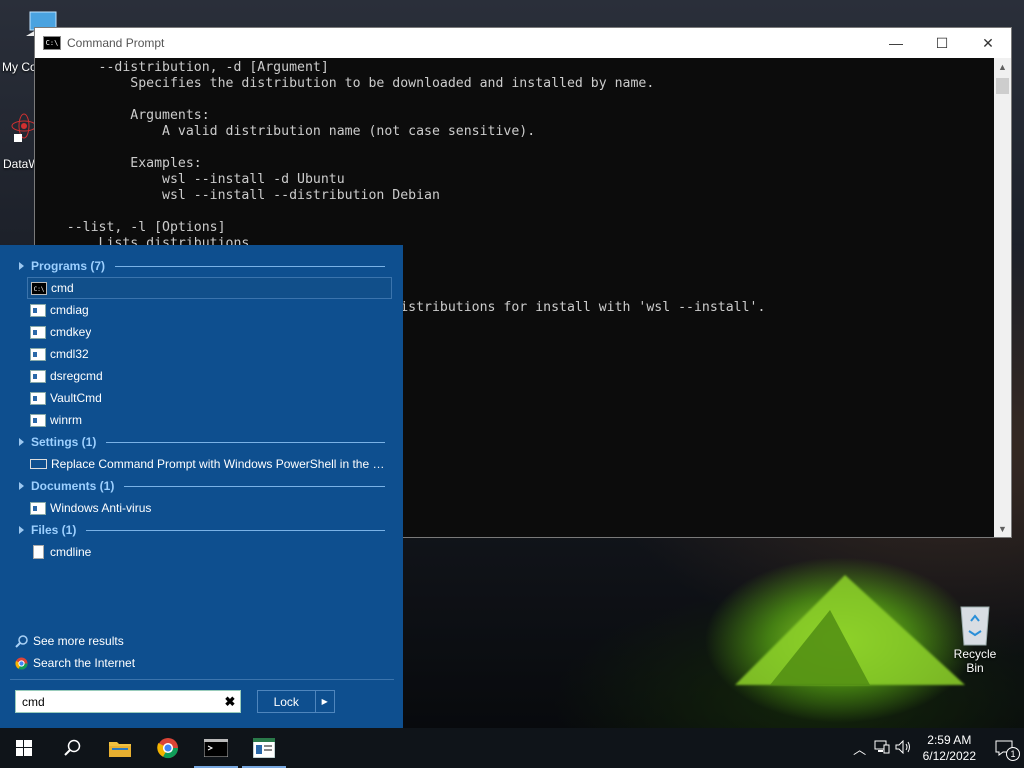  Describe the element at coordinates (64, 442) in the screenshot. I see `section-title: Settings (1)` at that location.